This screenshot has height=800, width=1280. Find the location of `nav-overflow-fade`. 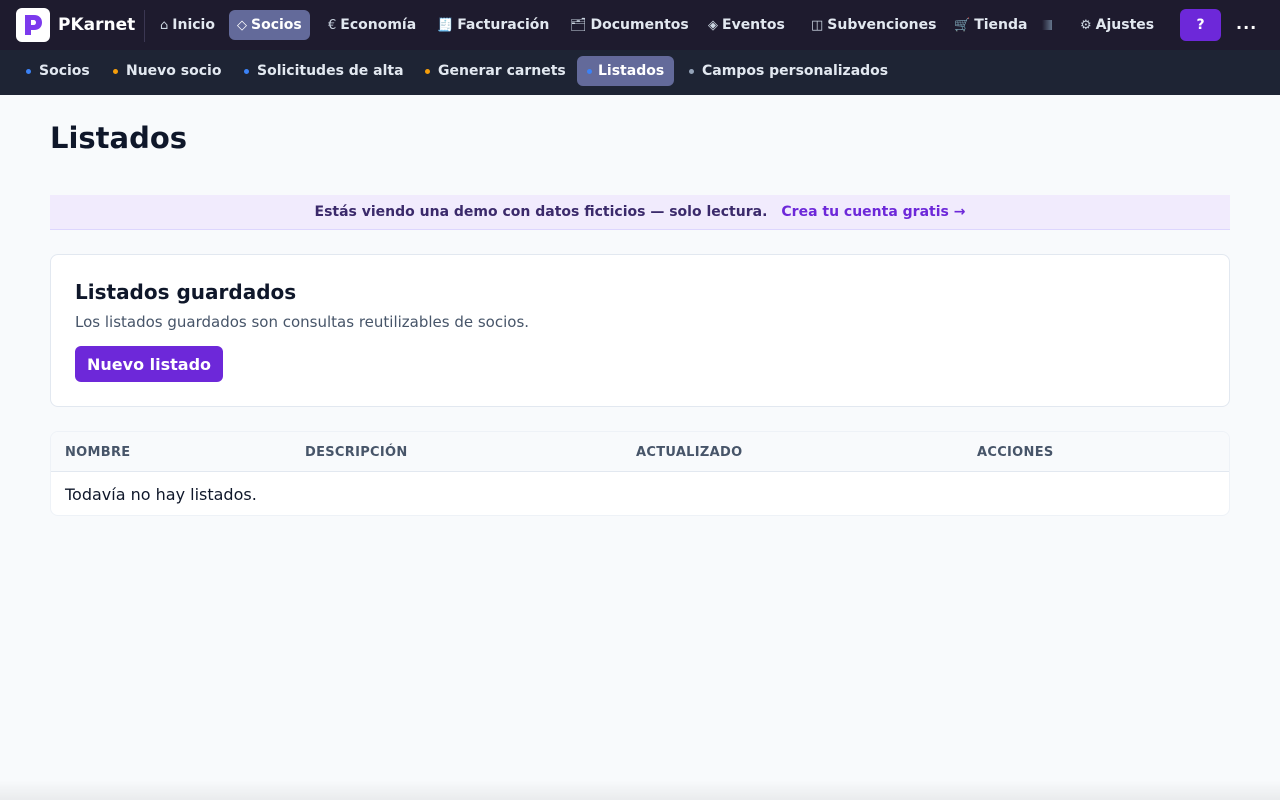

nav-overflow-fade is located at coordinates (1047, 25).